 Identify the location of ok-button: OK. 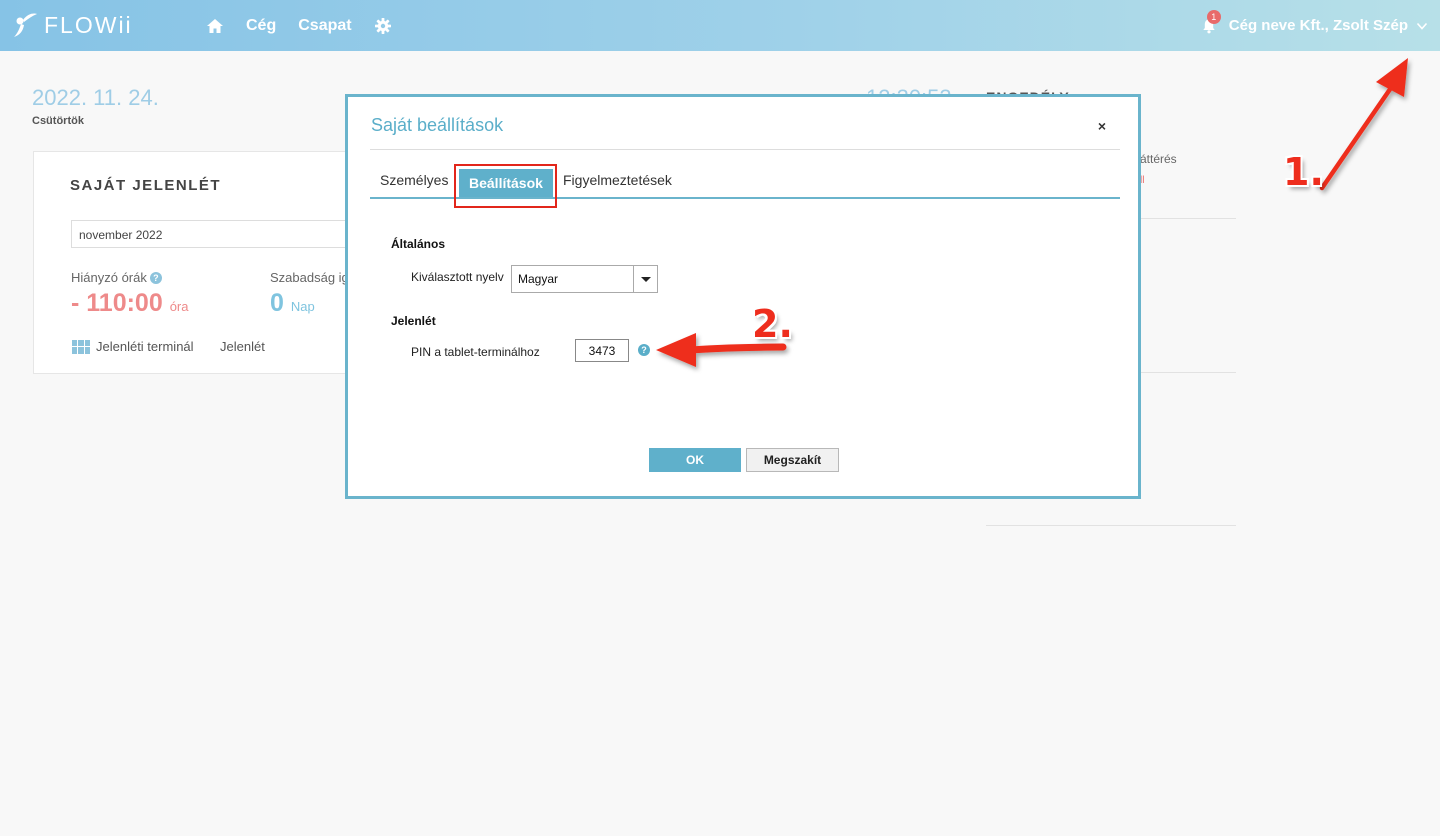
(695, 460).